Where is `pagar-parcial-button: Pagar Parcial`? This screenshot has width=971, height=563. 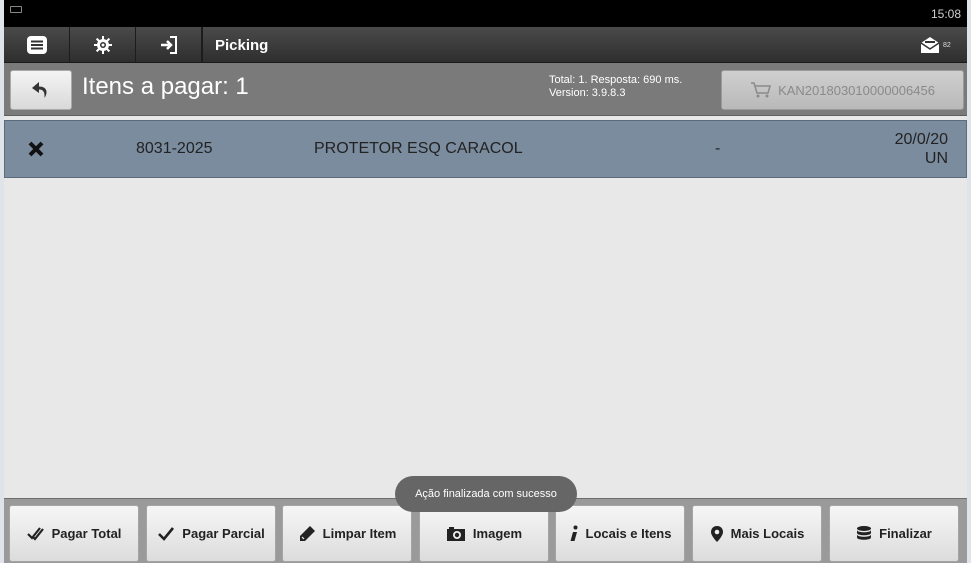 pagar-parcial-button: Pagar Parcial is located at coordinates (211, 533).